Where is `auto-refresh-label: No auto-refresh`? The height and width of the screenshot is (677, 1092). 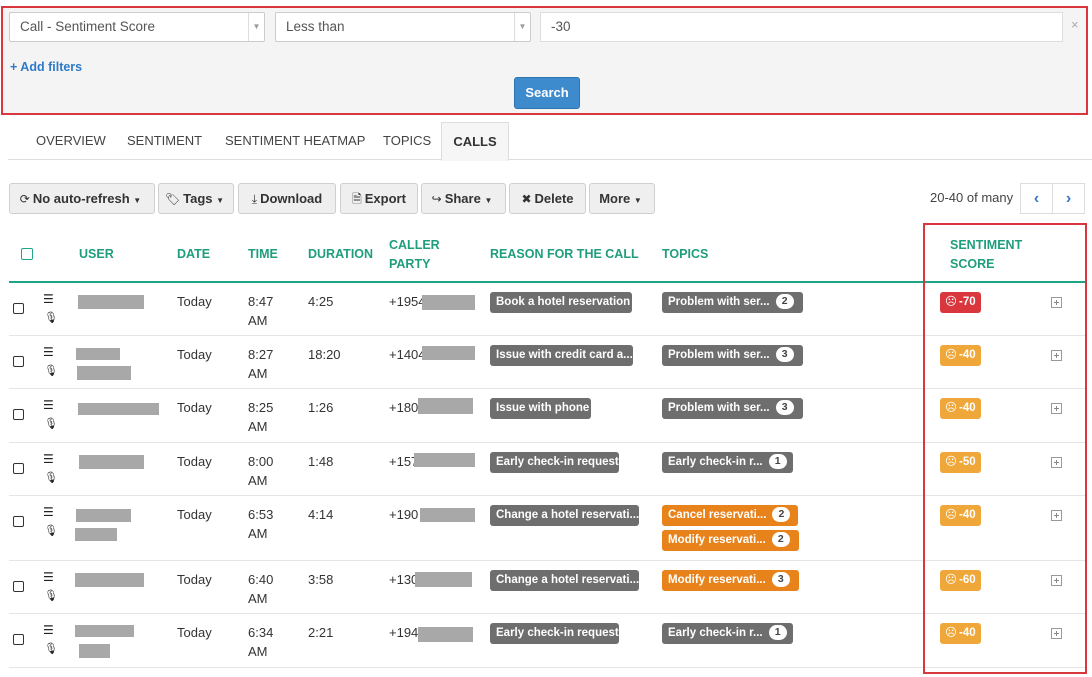 auto-refresh-label: No auto-refresh is located at coordinates (81, 198).